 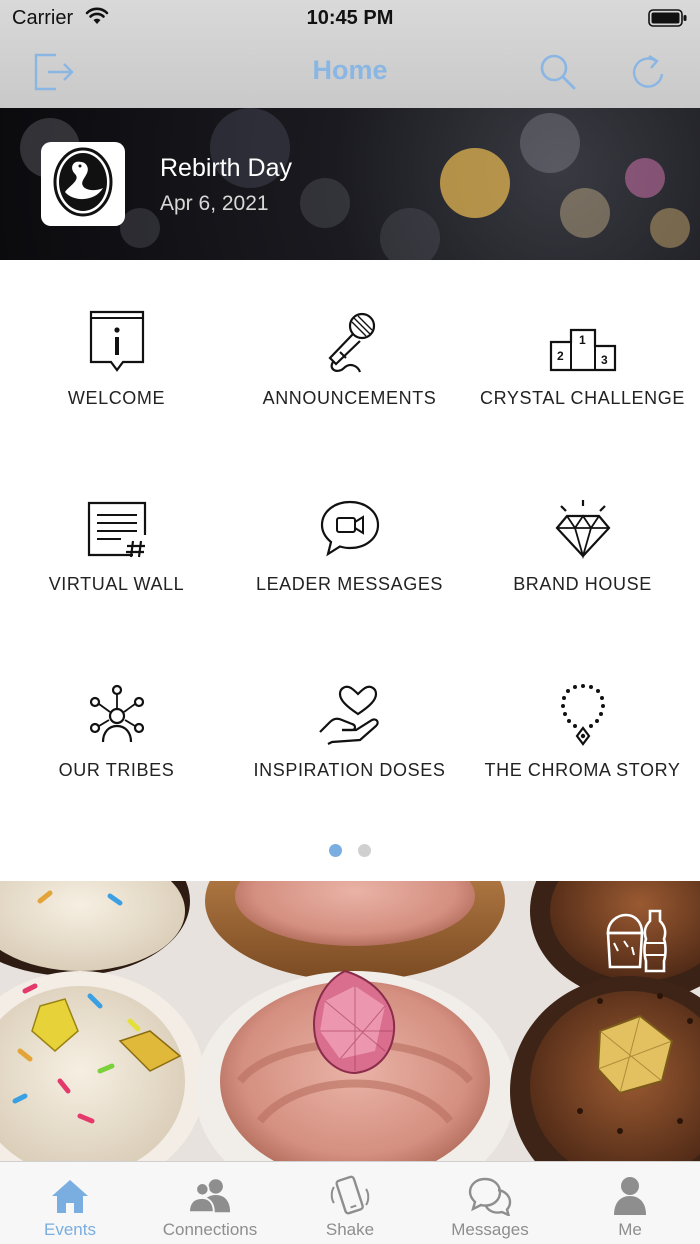 I want to click on event-title: Rebirth Day, so click(x=226, y=168).